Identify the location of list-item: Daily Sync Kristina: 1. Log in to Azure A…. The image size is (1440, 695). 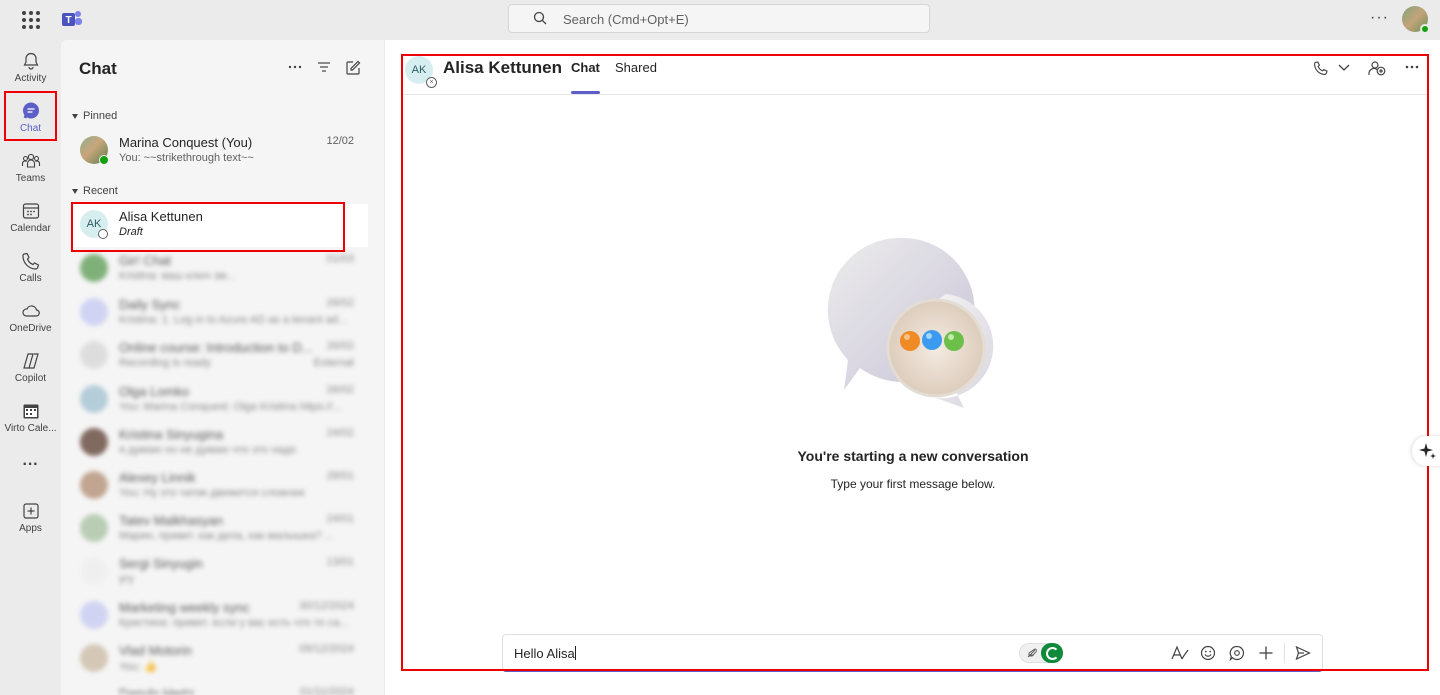
(219, 313).